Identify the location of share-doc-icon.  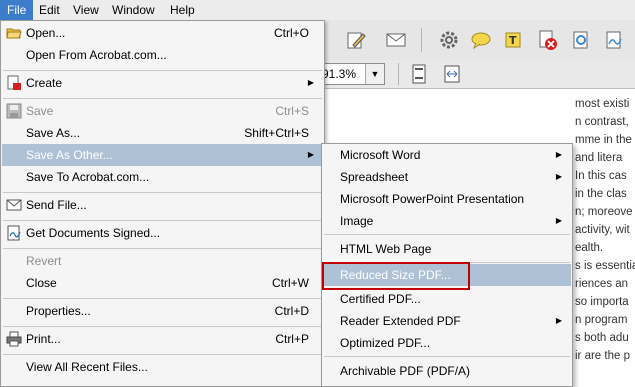
(581, 40).